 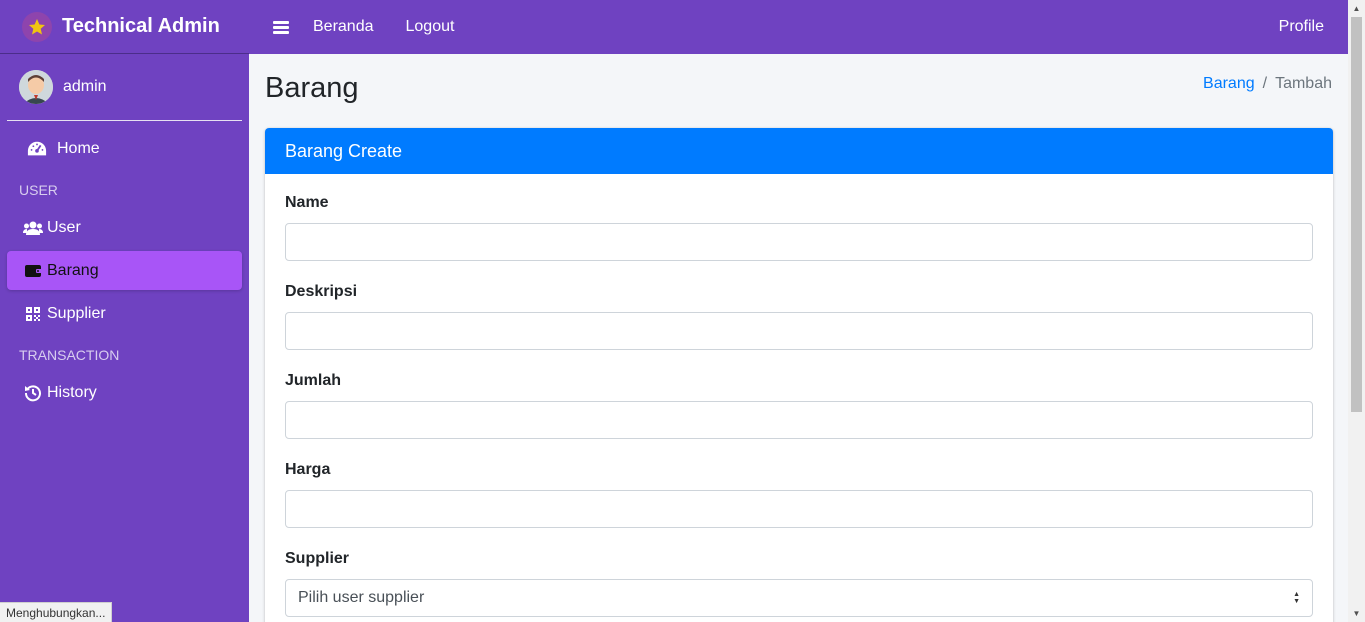 What do you see at coordinates (361, 597) in the screenshot?
I see `supplier-selected-value: Pilih user supplier` at bounding box center [361, 597].